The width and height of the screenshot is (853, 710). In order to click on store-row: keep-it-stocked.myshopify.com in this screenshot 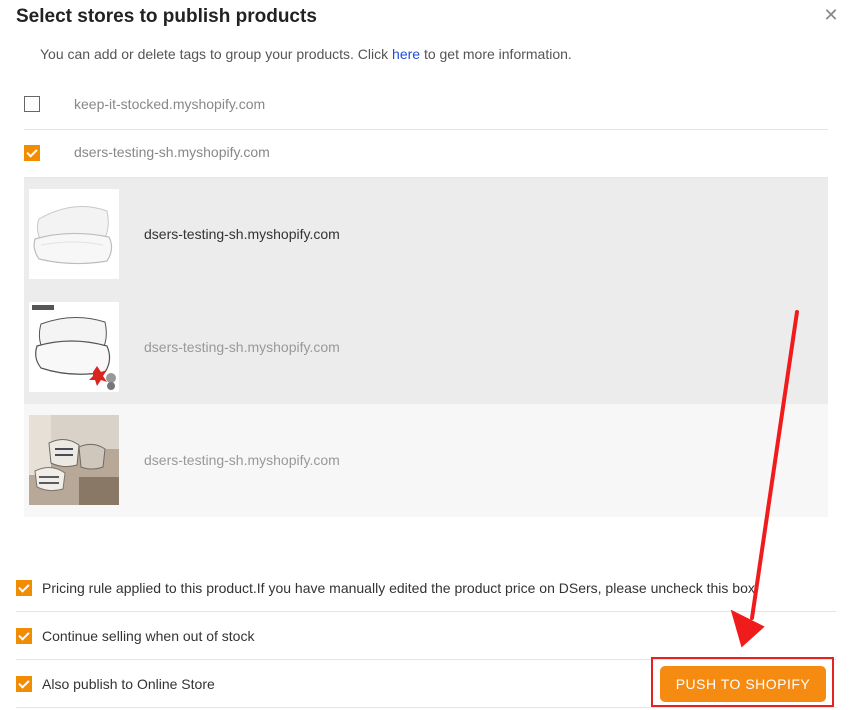, I will do `click(426, 105)`.